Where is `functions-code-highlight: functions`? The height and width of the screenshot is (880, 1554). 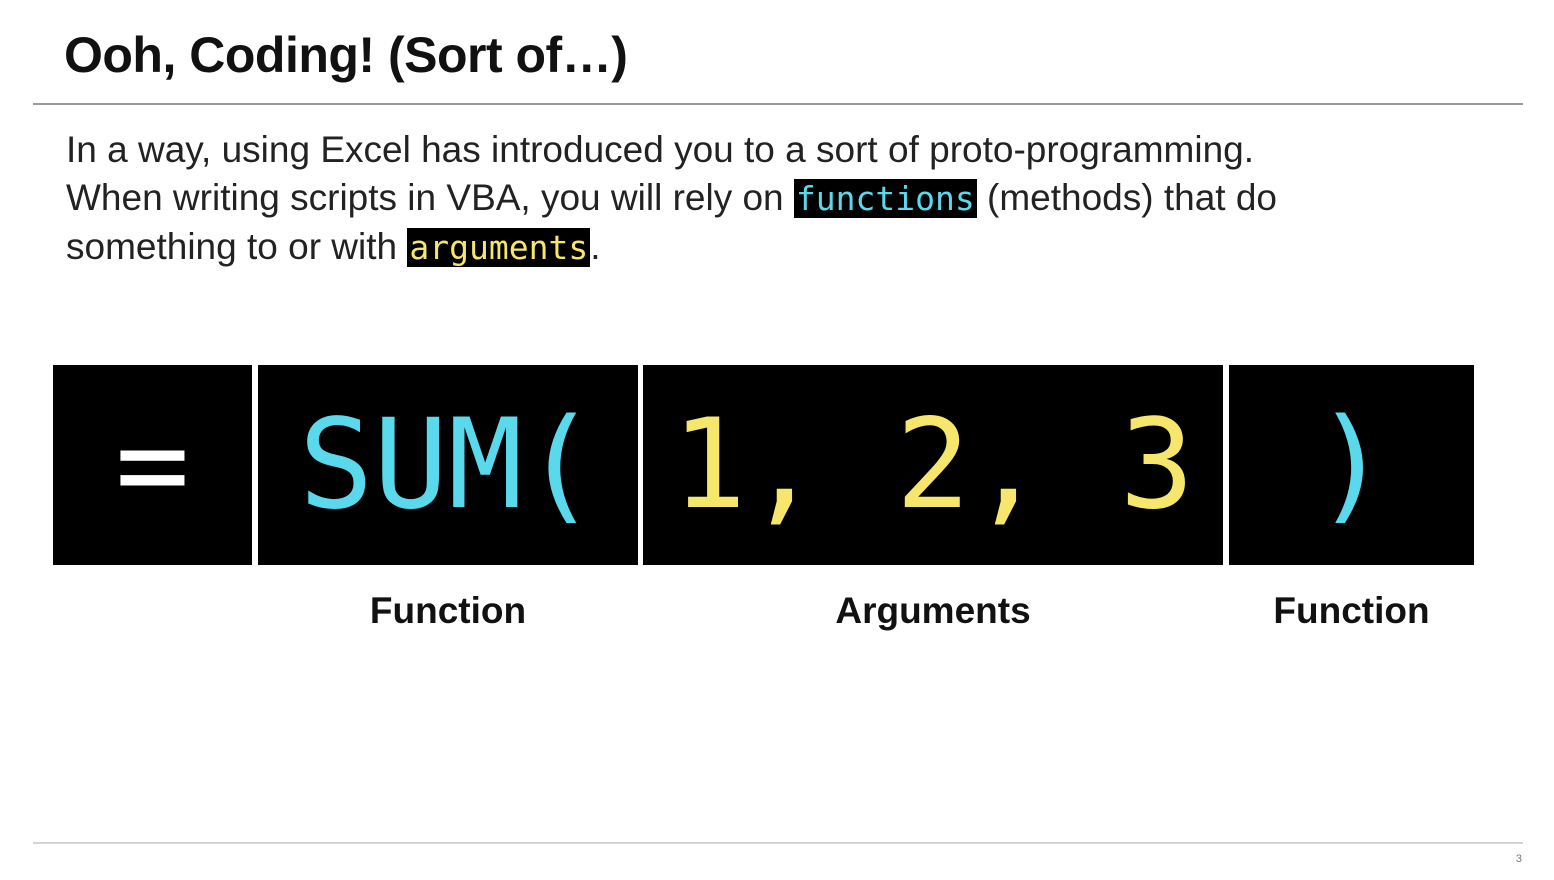
functions-code-highlight: functions is located at coordinates (885, 198).